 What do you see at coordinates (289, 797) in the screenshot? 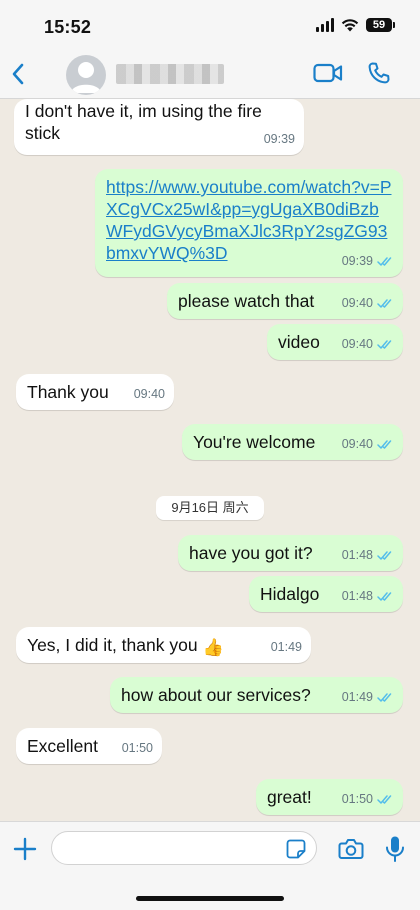
I see `message-text: great!` at bounding box center [289, 797].